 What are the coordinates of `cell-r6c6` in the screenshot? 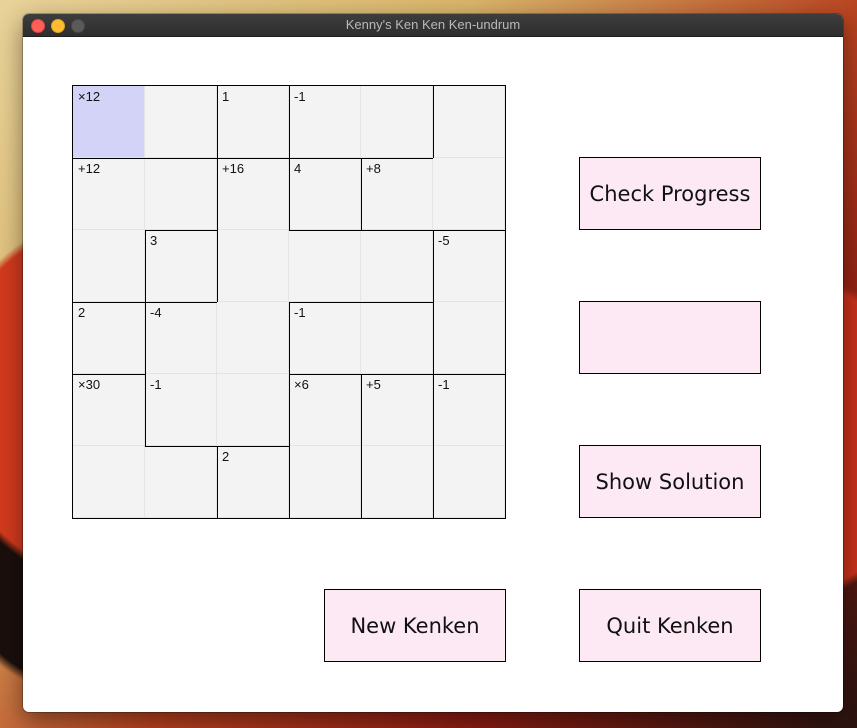 It's located at (469, 482).